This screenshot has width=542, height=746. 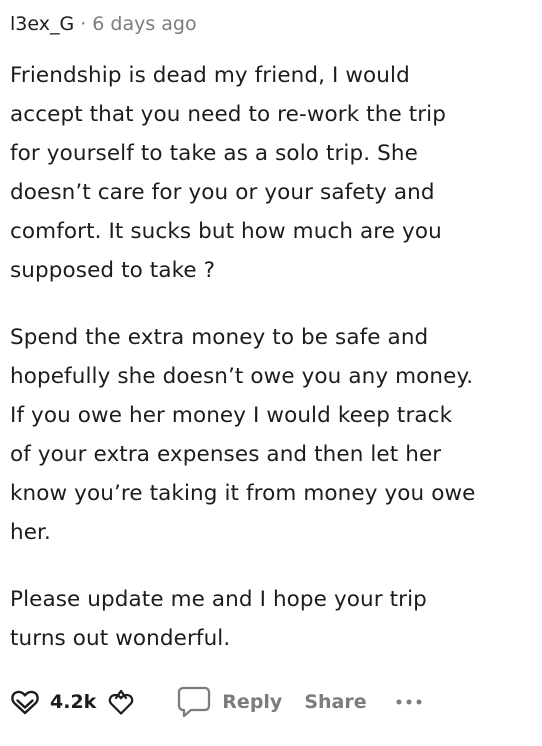 What do you see at coordinates (252, 702) in the screenshot?
I see `reply-label: Reply` at bounding box center [252, 702].